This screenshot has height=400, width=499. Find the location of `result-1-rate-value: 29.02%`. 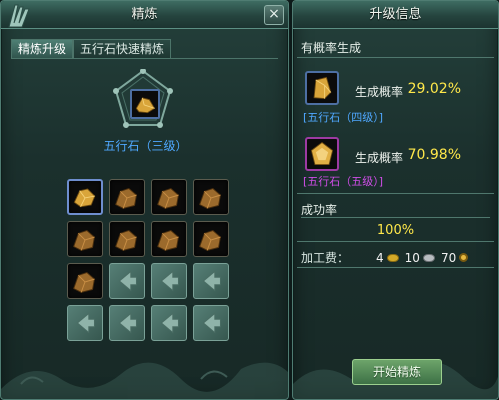

result-1-rate-value: 29.02% is located at coordinates (434, 89).